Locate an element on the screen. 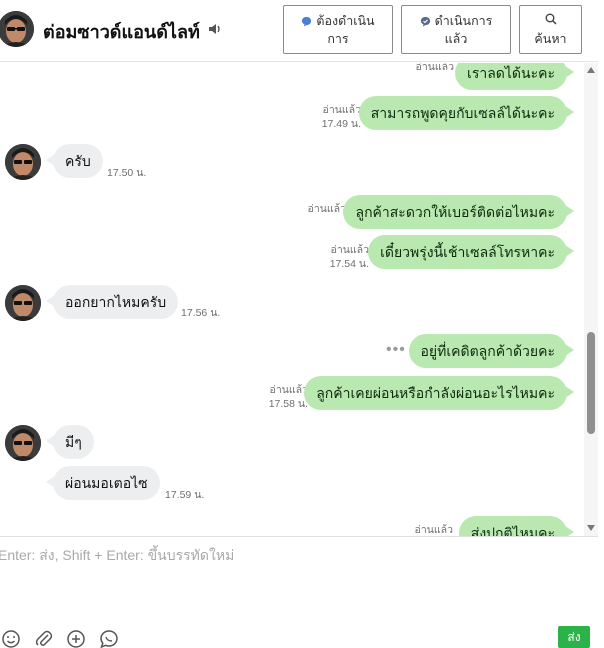 Image resolution: width=604 pixels, height=648 pixels. message-scrollbar is located at coordinates (591, 299).